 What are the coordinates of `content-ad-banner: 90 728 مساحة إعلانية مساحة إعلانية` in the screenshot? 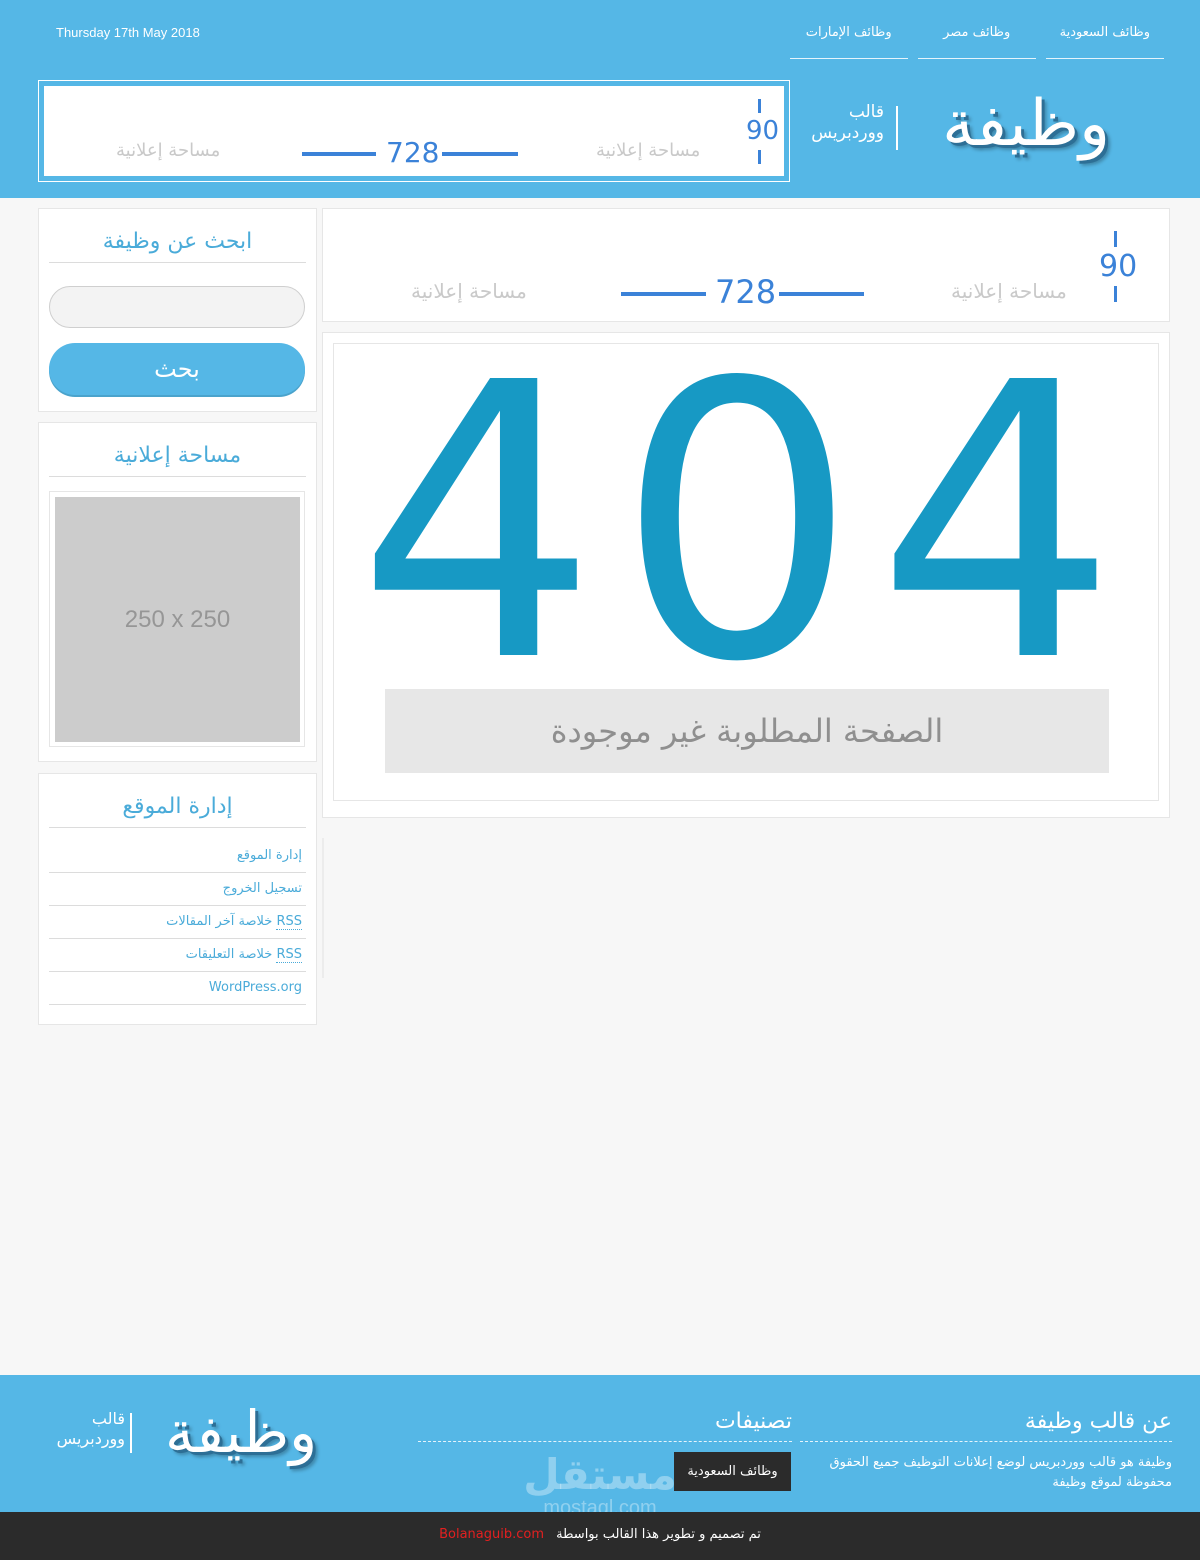 It's located at (746, 265).